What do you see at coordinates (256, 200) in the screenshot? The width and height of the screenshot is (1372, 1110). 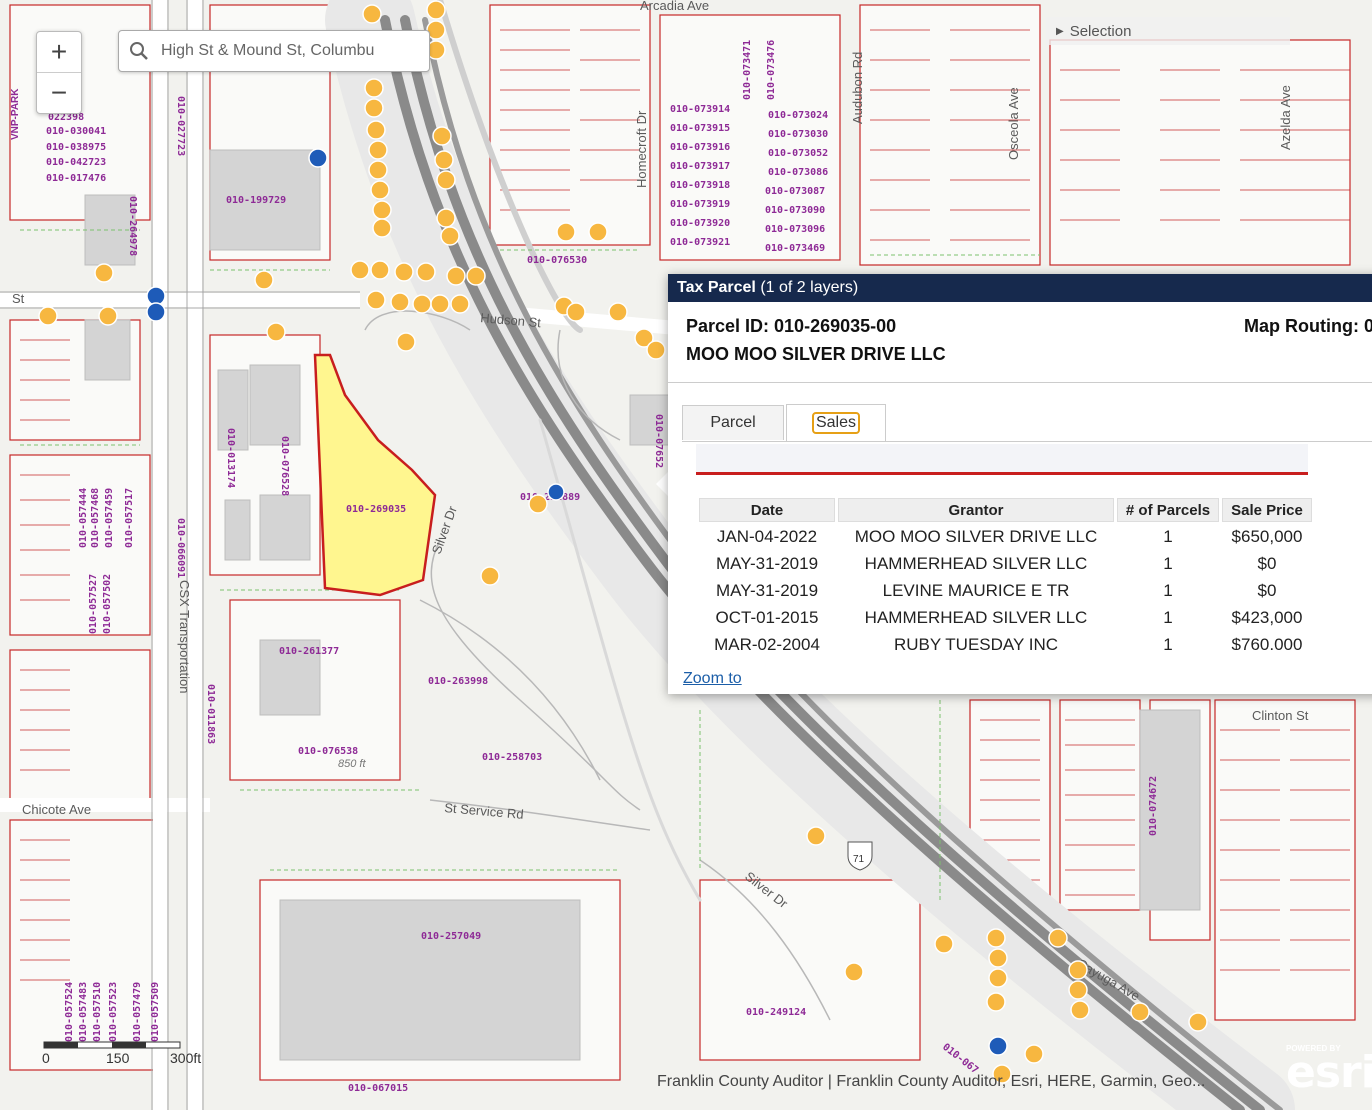 I see `svg-text: 010-199729` at bounding box center [256, 200].